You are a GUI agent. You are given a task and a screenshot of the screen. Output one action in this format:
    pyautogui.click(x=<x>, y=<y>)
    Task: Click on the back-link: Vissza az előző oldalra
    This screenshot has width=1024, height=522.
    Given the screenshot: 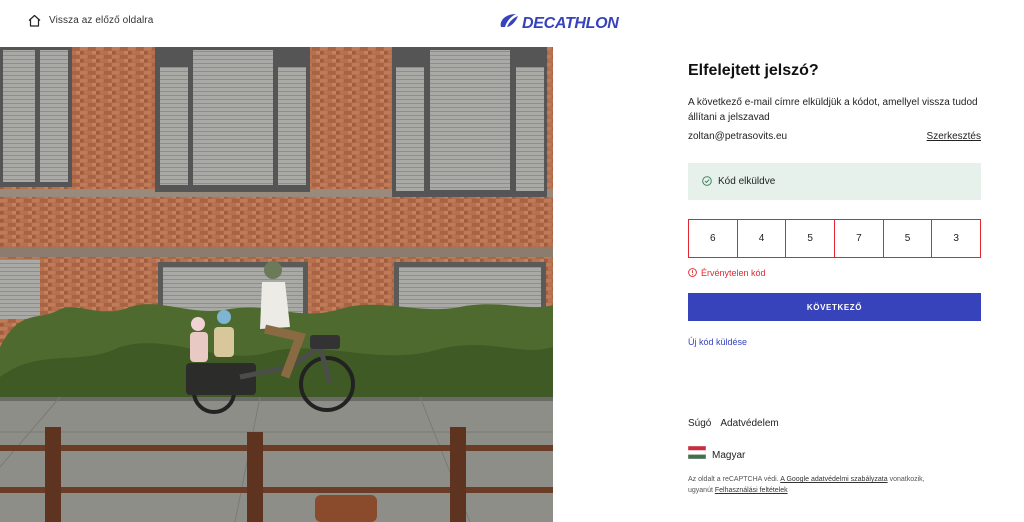 What is the action you would take?
    pyautogui.click(x=90, y=20)
    